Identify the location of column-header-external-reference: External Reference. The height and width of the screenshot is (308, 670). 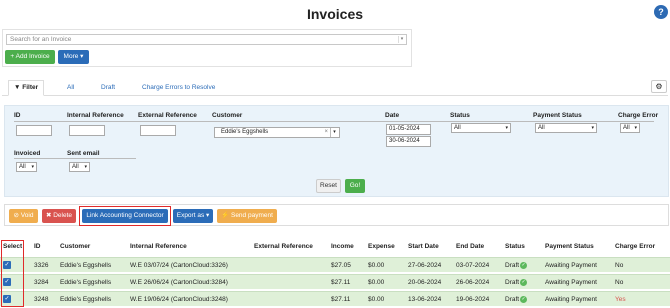
(283, 246).